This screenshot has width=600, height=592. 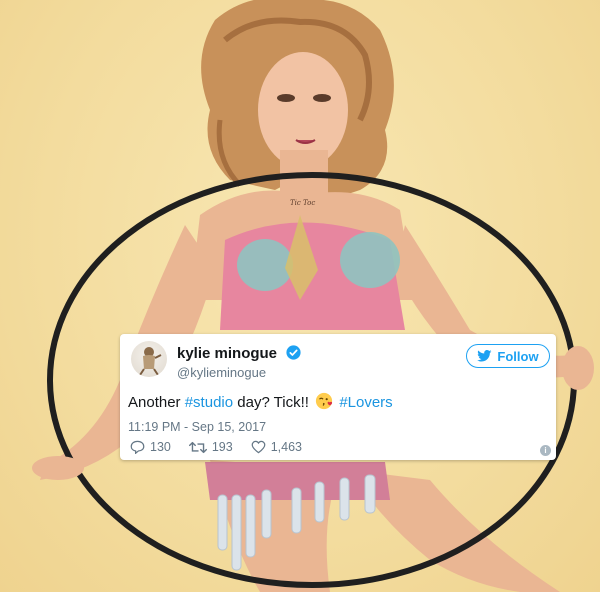 What do you see at coordinates (160, 447) in the screenshot?
I see `reply-count: 130` at bounding box center [160, 447].